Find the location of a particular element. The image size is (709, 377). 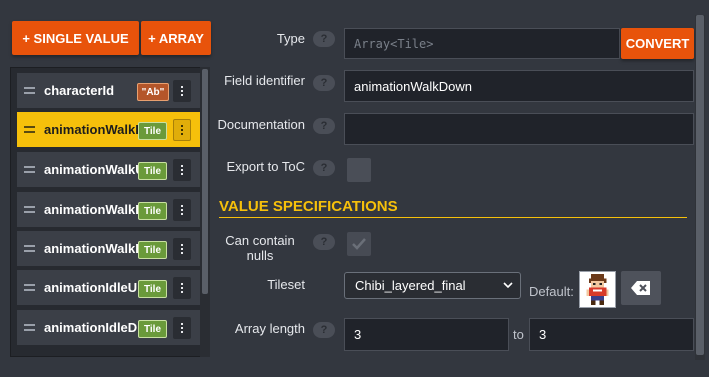

character-sprite-icon is located at coordinates (597, 289).